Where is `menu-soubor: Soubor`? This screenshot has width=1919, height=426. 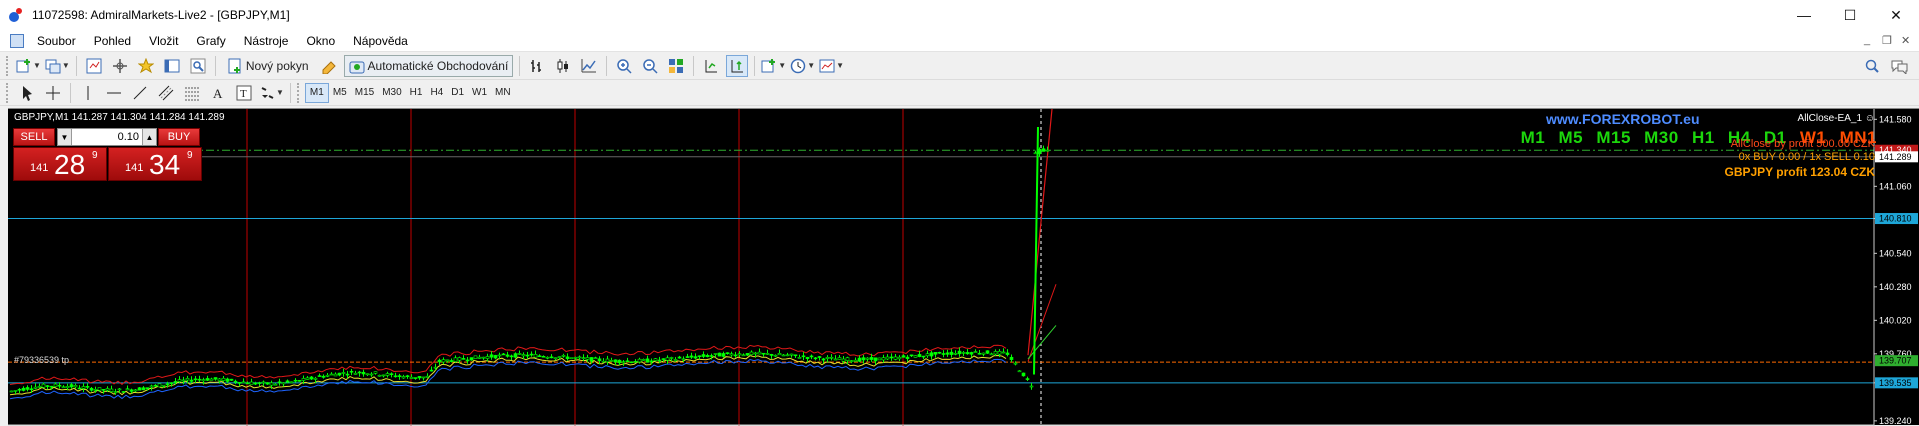
menu-soubor: Soubor is located at coordinates (56, 41).